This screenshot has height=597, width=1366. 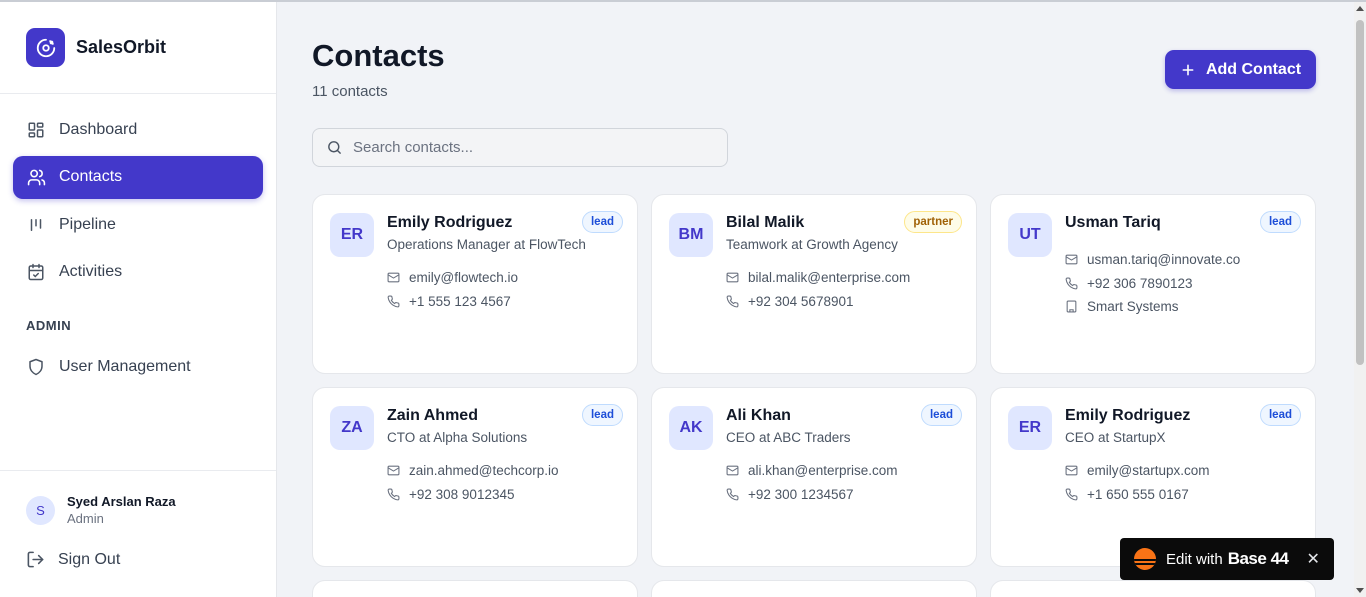 I want to click on contact-role: CEO at StartupX, so click(x=1115, y=437).